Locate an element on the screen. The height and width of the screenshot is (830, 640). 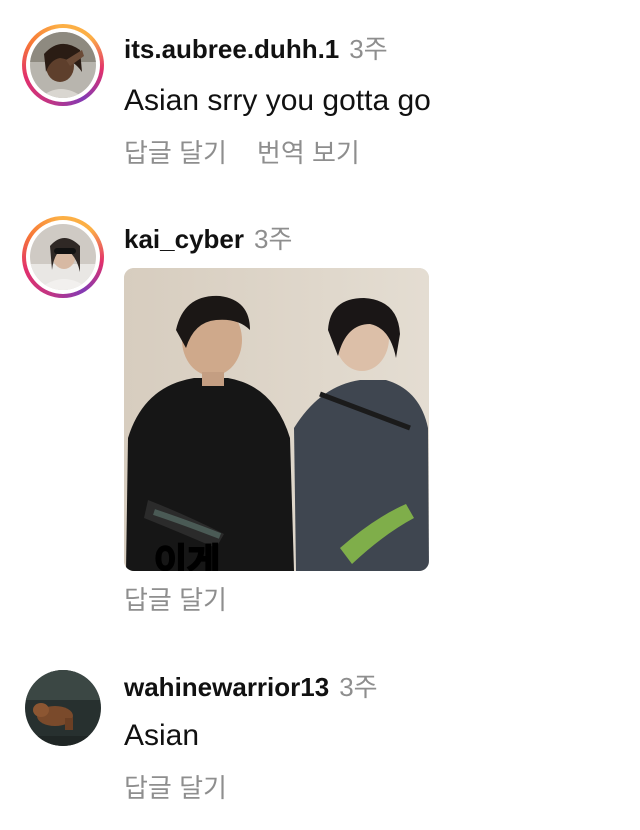
comment-header: kai_cyber 3주 is located at coordinates (208, 239).